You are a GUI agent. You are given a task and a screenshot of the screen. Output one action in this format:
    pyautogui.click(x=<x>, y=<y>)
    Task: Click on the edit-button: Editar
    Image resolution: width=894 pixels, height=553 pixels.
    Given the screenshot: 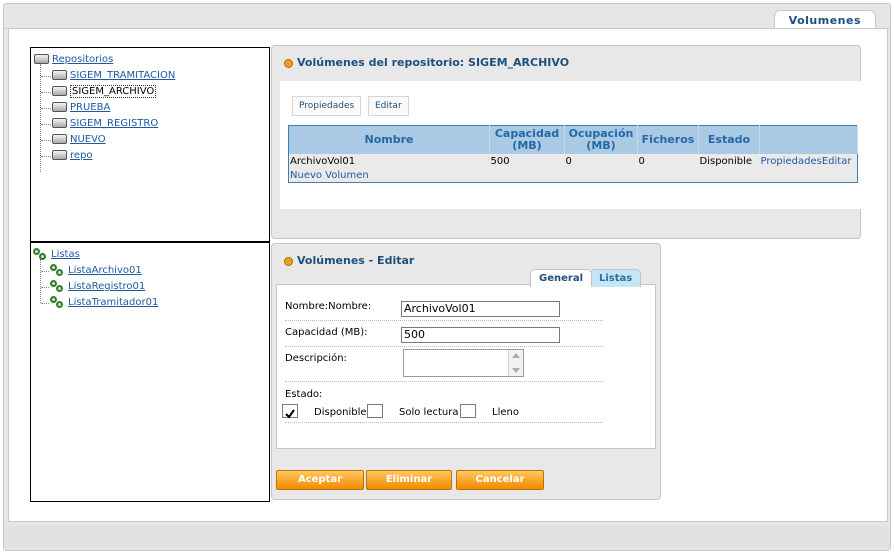 What is the action you would take?
    pyautogui.click(x=388, y=106)
    